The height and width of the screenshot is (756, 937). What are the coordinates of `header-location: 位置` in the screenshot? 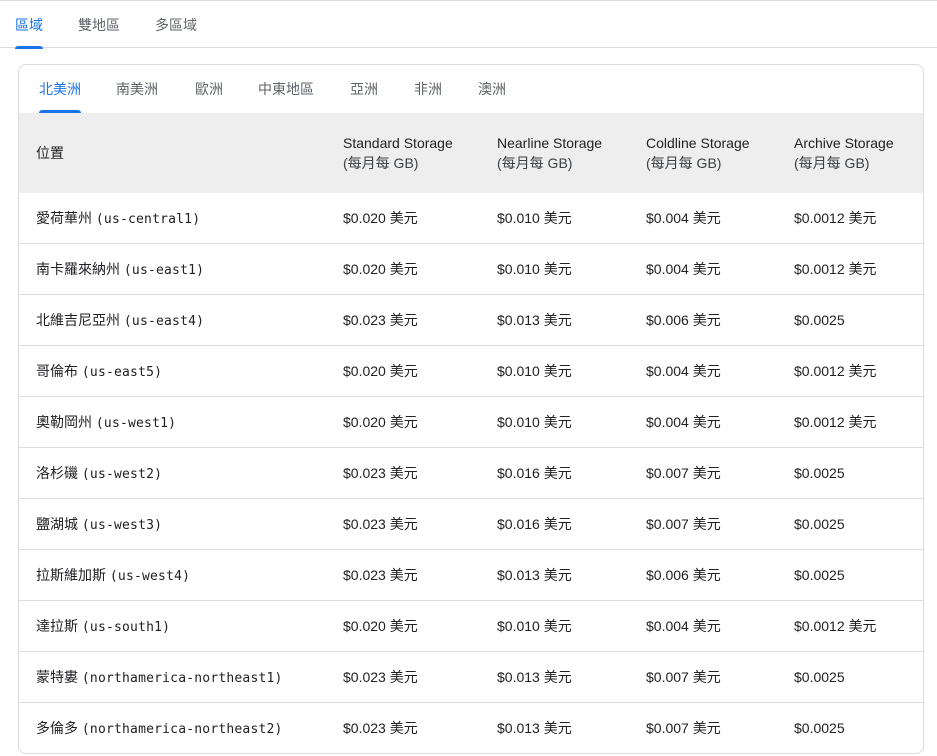 It's located at (50, 153).